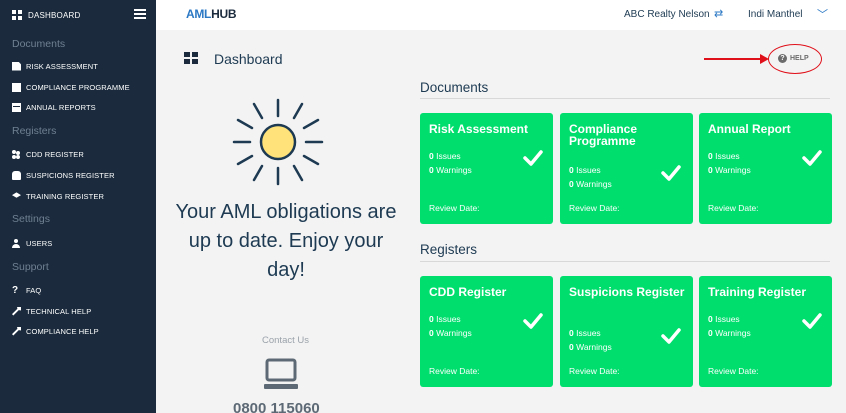 This screenshot has width=846, height=413. What do you see at coordinates (59, 311) in the screenshot?
I see `sidebar-item-label: TECHNICAL HELP` at bounding box center [59, 311].